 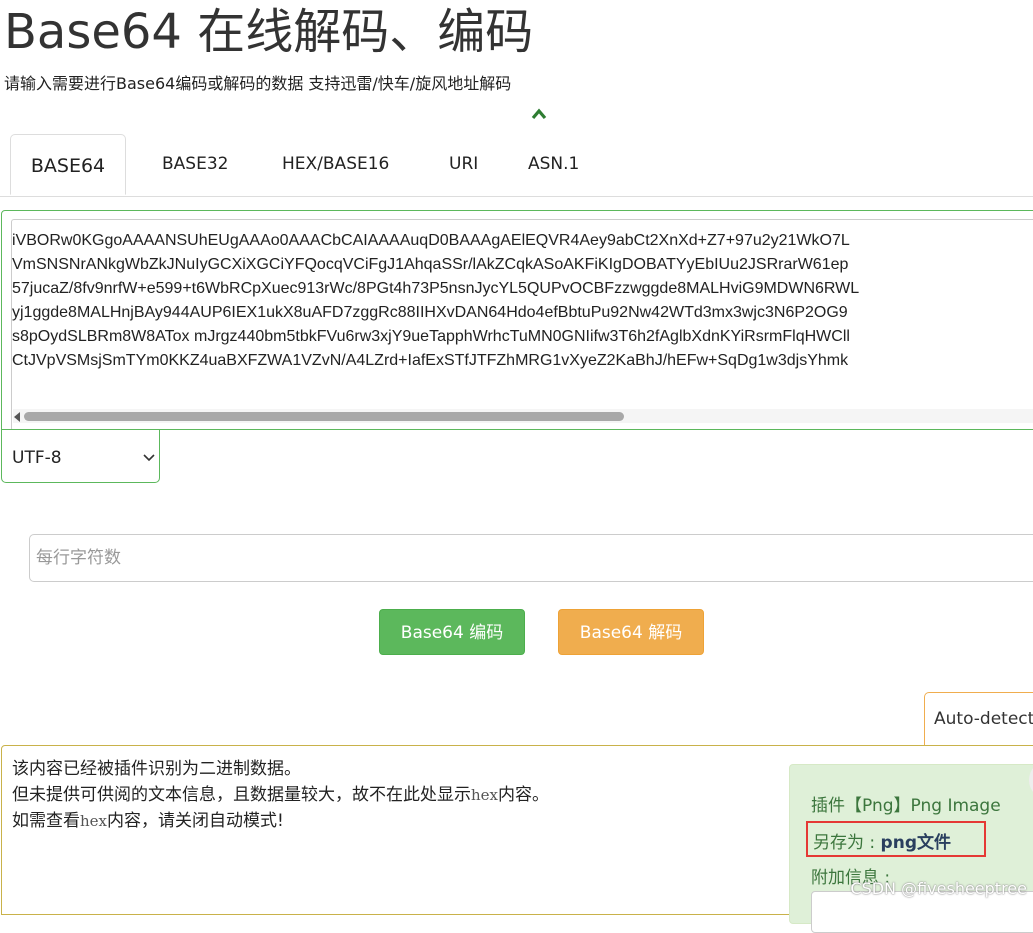 I want to click on plugin-title: 插件【Png】Png Image, so click(x=906, y=806).